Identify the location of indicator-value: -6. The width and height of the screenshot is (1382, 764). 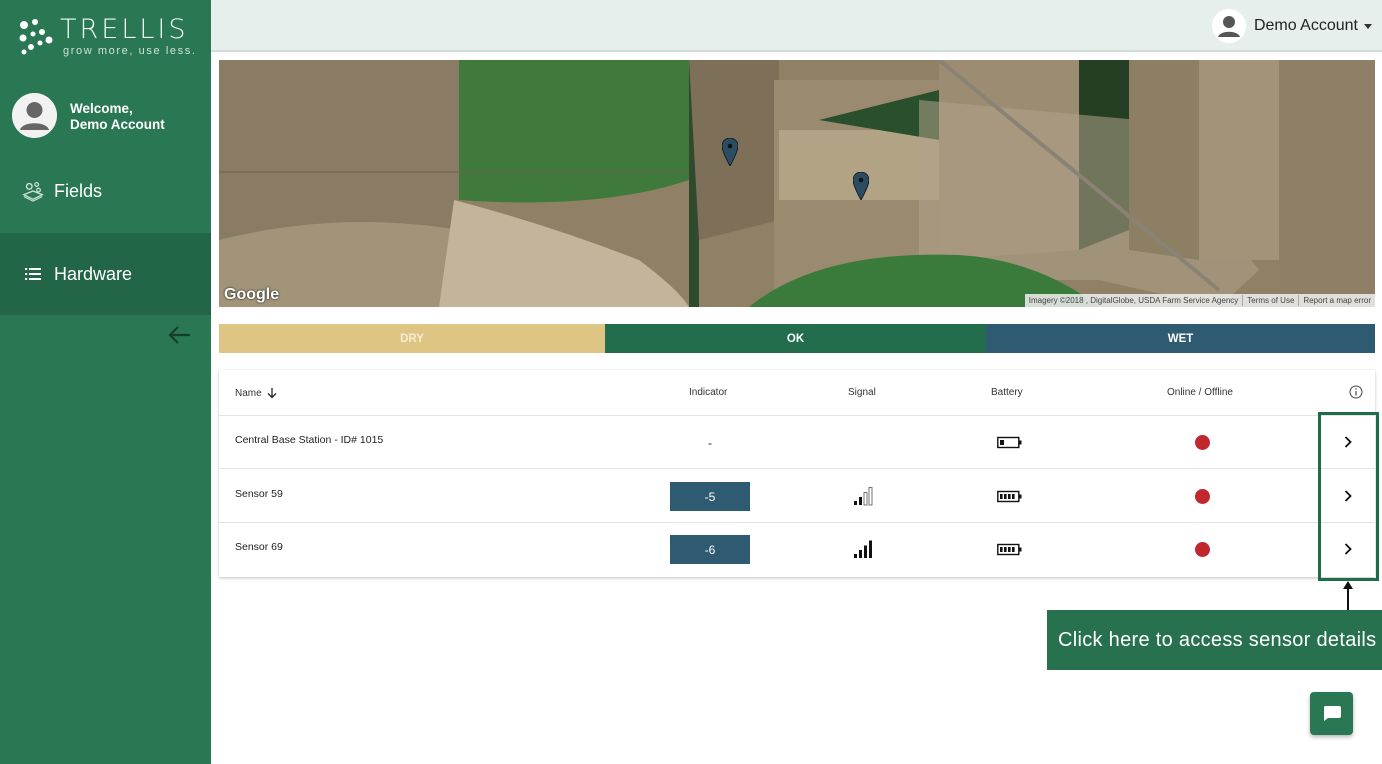
(710, 549).